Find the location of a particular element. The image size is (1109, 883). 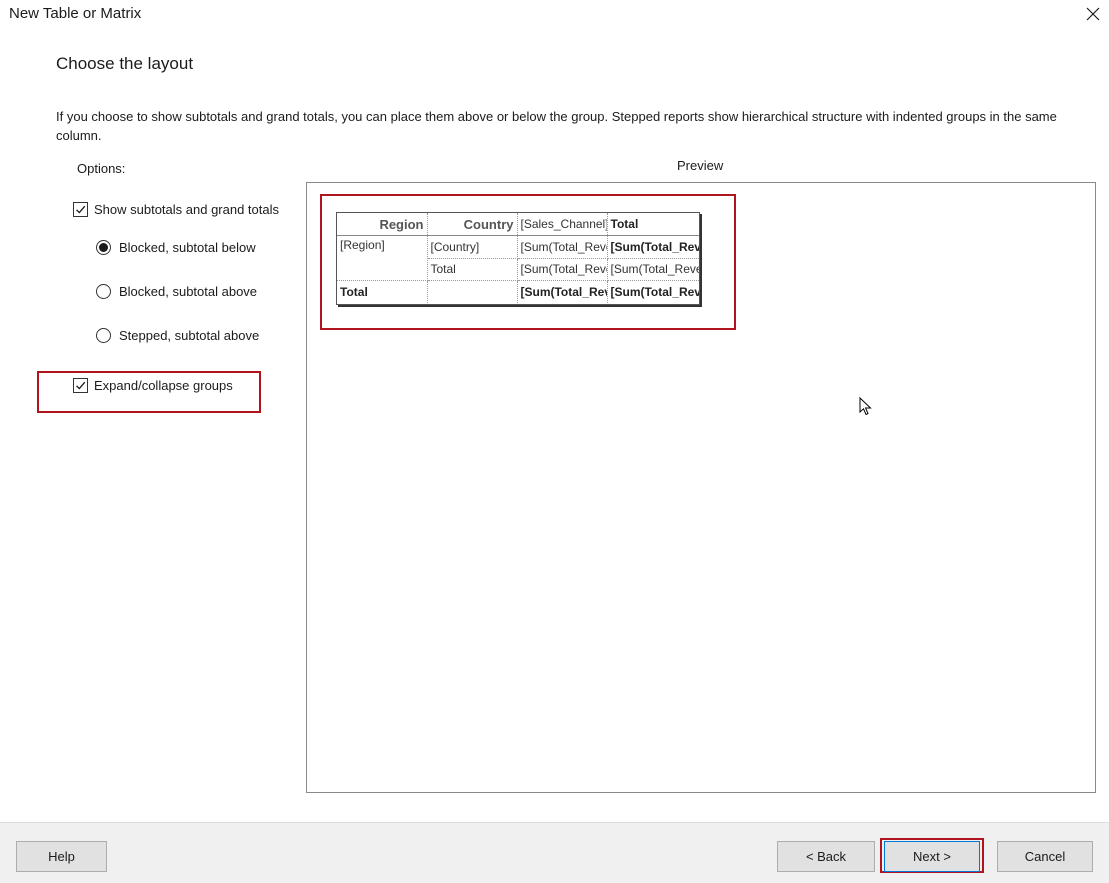

help-button: Help is located at coordinates (61, 856).